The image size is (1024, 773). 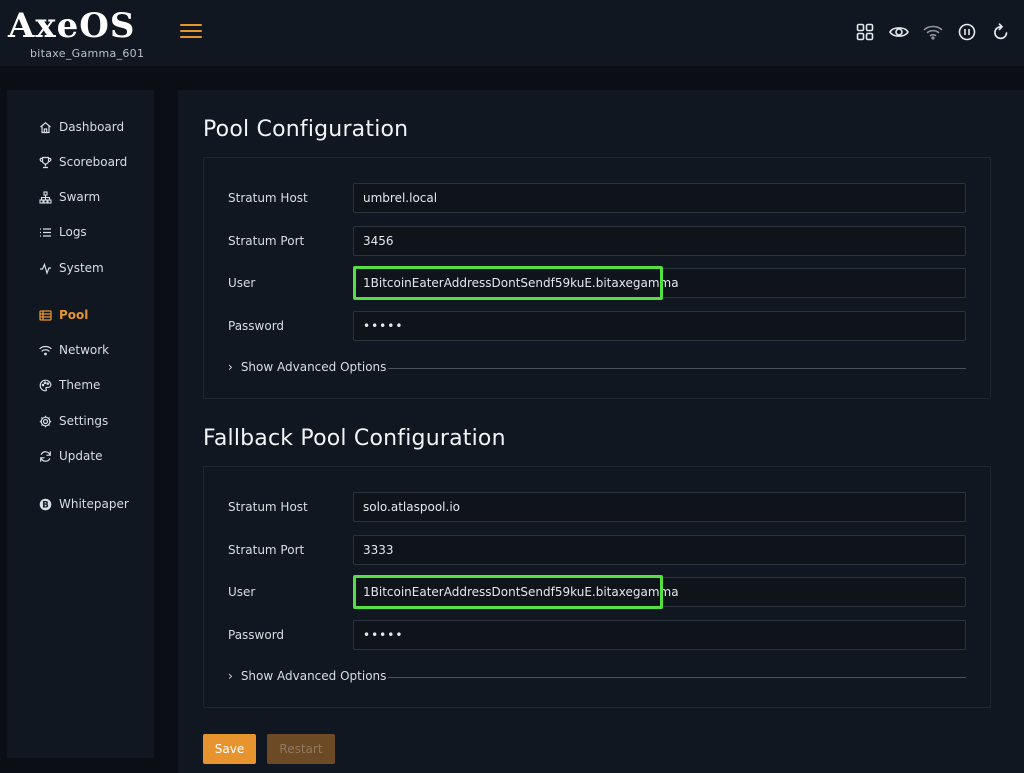 What do you see at coordinates (229, 749) in the screenshot?
I see `save-button: Save` at bounding box center [229, 749].